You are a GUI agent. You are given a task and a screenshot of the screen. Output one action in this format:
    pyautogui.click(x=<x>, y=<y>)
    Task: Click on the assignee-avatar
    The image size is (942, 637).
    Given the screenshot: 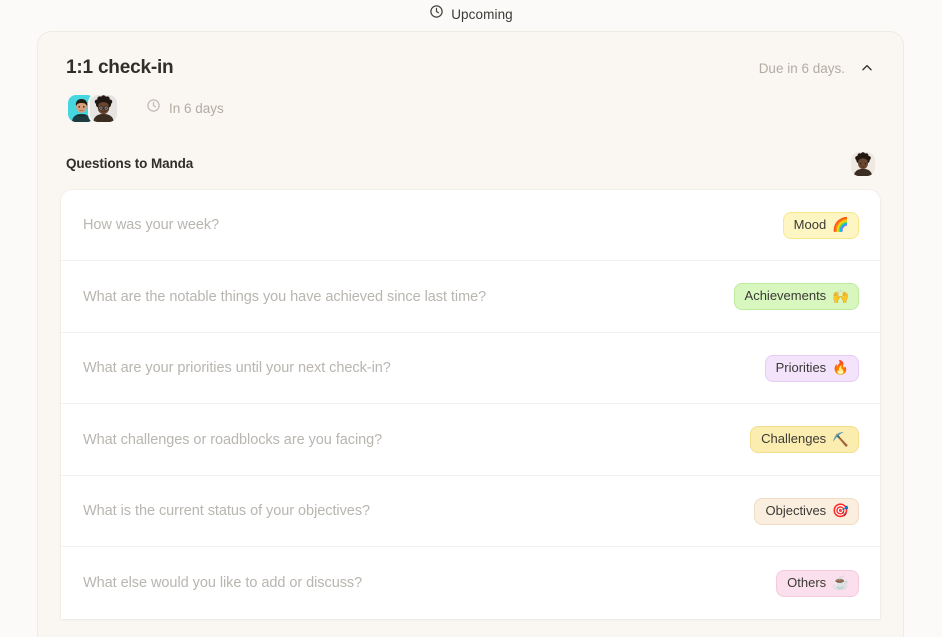 What is the action you would take?
    pyautogui.click(x=863, y=163)
    